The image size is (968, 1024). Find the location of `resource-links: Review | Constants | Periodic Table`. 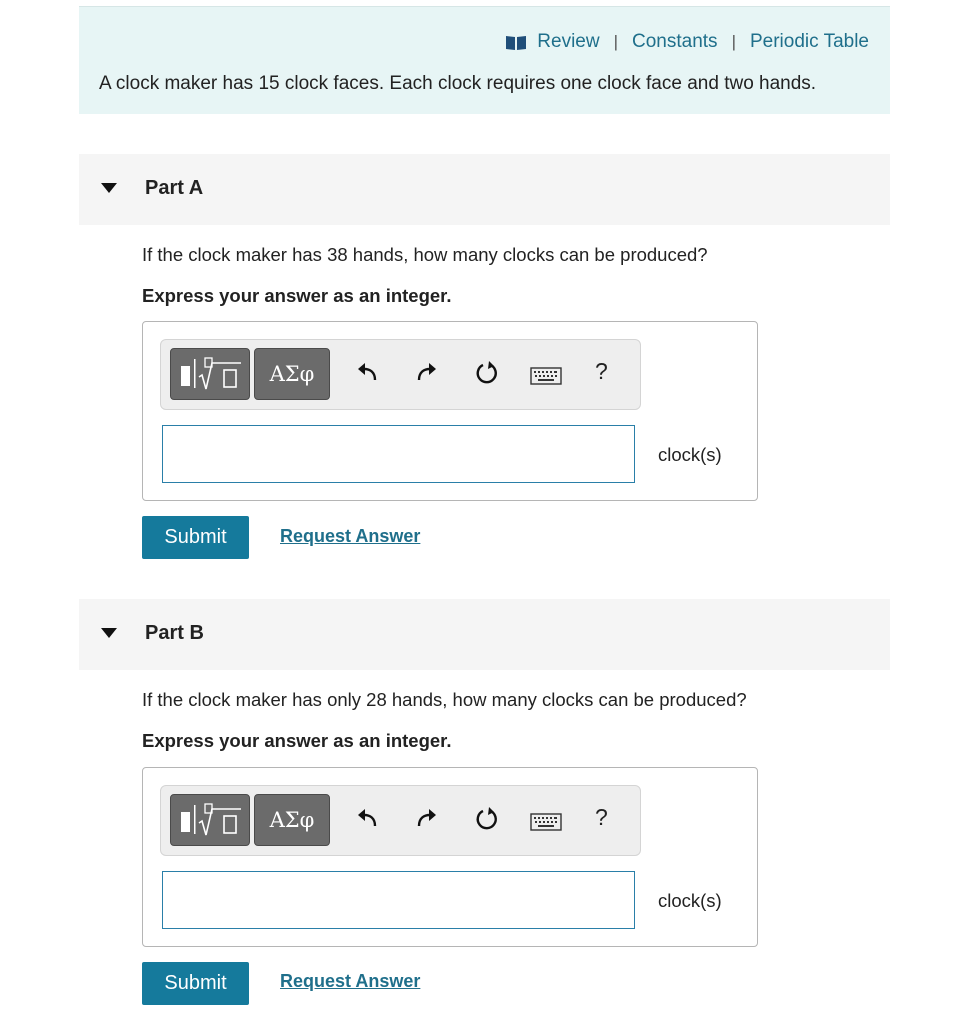

resource-links: Review | Constants | Periodic Table is located at coordinates (687, 42).